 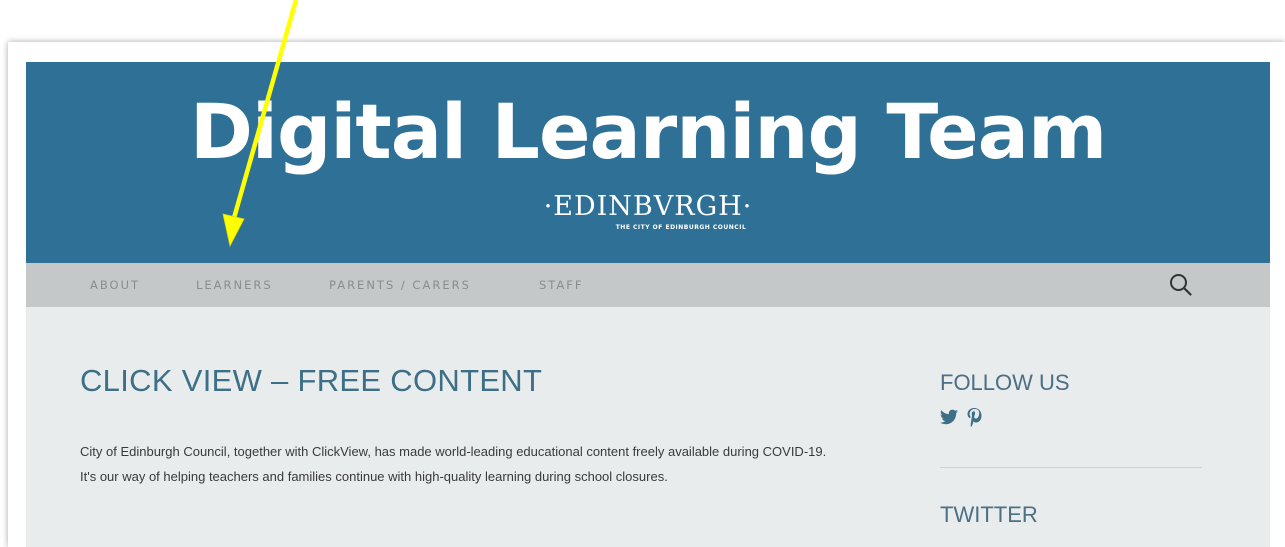 I want to click on pinterest-icon, so click(x=974, y=419).